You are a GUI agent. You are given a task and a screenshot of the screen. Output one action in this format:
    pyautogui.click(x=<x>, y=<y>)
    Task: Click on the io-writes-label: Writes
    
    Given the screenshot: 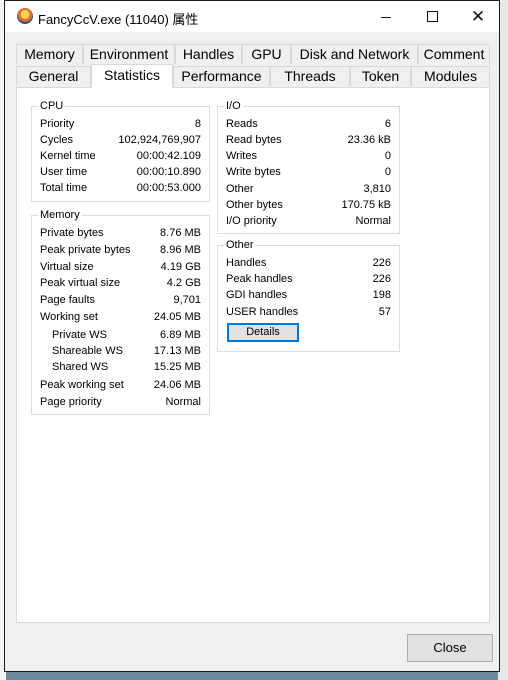 What is the action you would take?
    pyautogui.click(x=241, y=156)
    